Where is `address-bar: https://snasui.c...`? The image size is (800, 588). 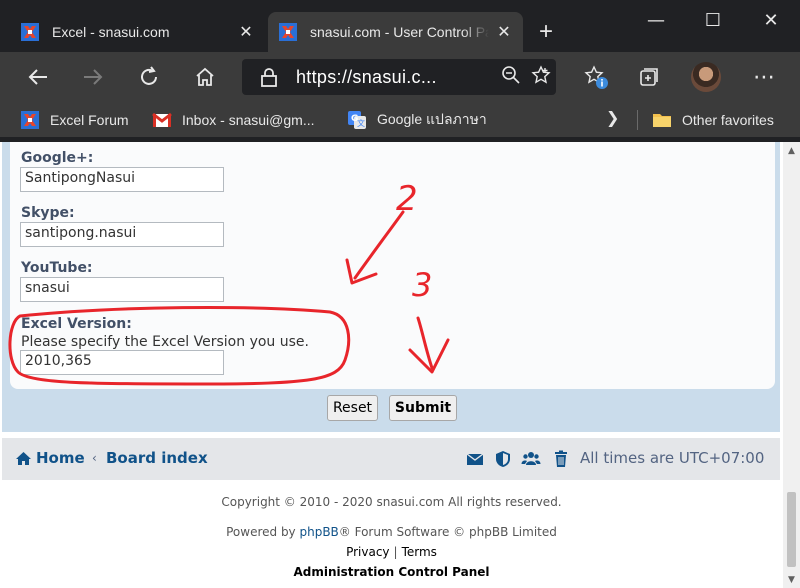
address-bar: https://snasui.c... is located at coordinates (399, 77).